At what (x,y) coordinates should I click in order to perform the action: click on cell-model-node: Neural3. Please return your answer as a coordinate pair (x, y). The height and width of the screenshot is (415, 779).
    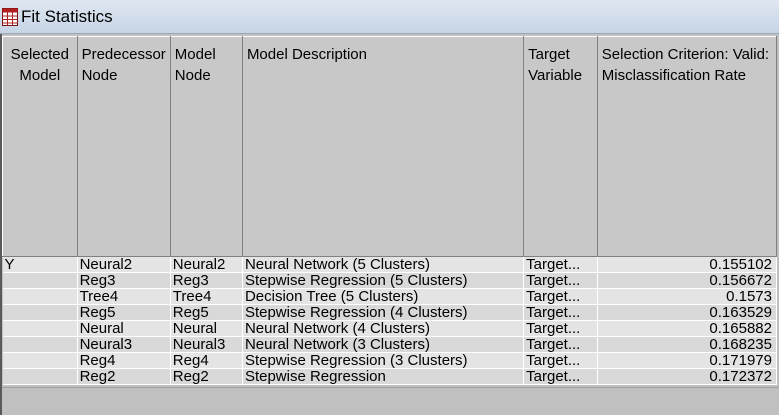
    Looking at the image, I should click on (206, 344).